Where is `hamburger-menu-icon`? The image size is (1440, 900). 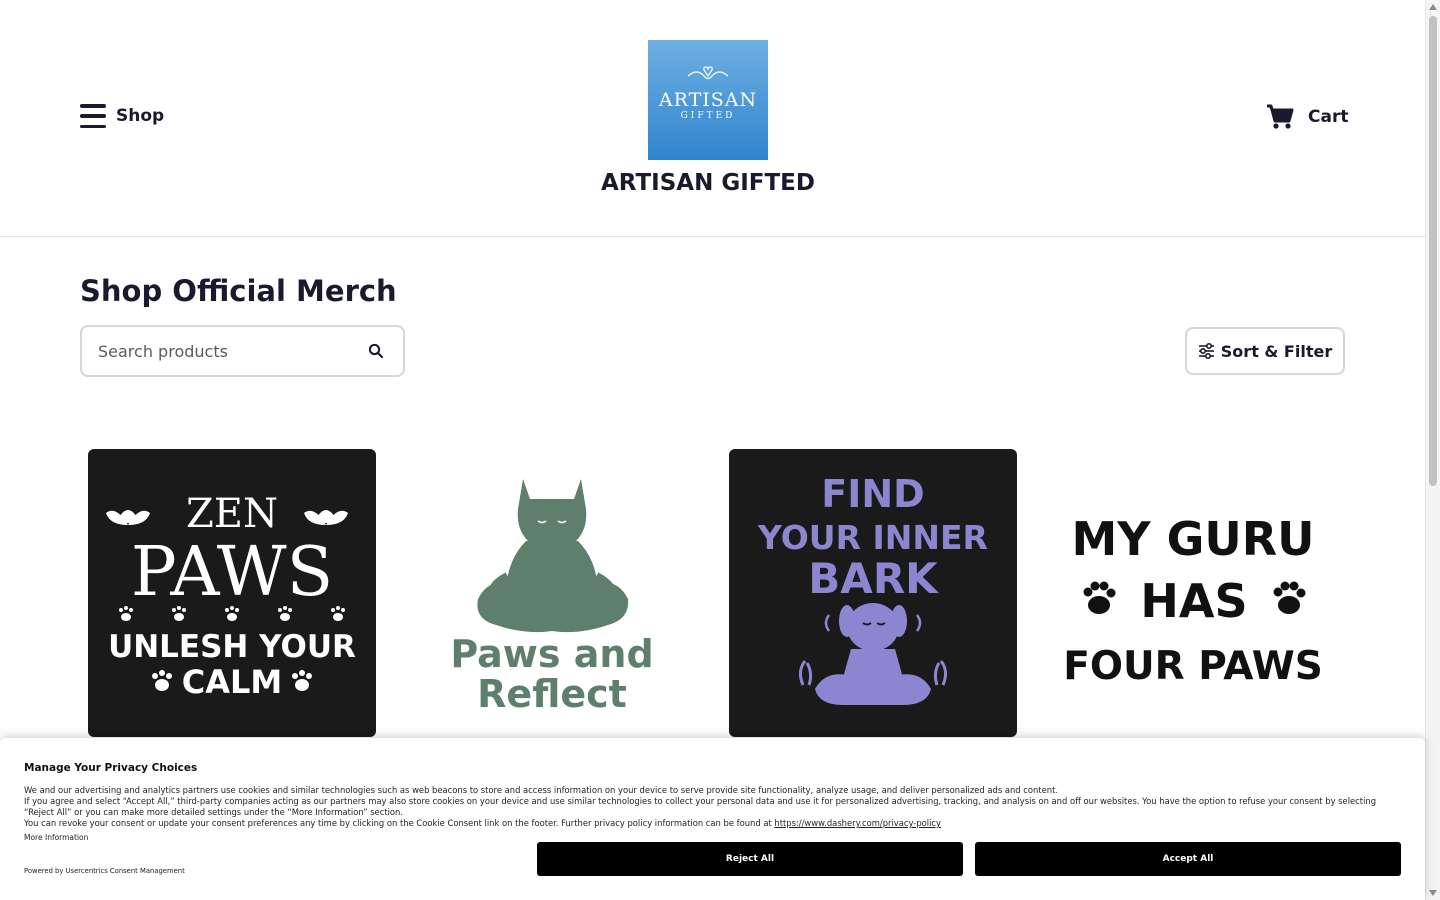
hamburger-menu-icon is located at coordinates (93, 116).